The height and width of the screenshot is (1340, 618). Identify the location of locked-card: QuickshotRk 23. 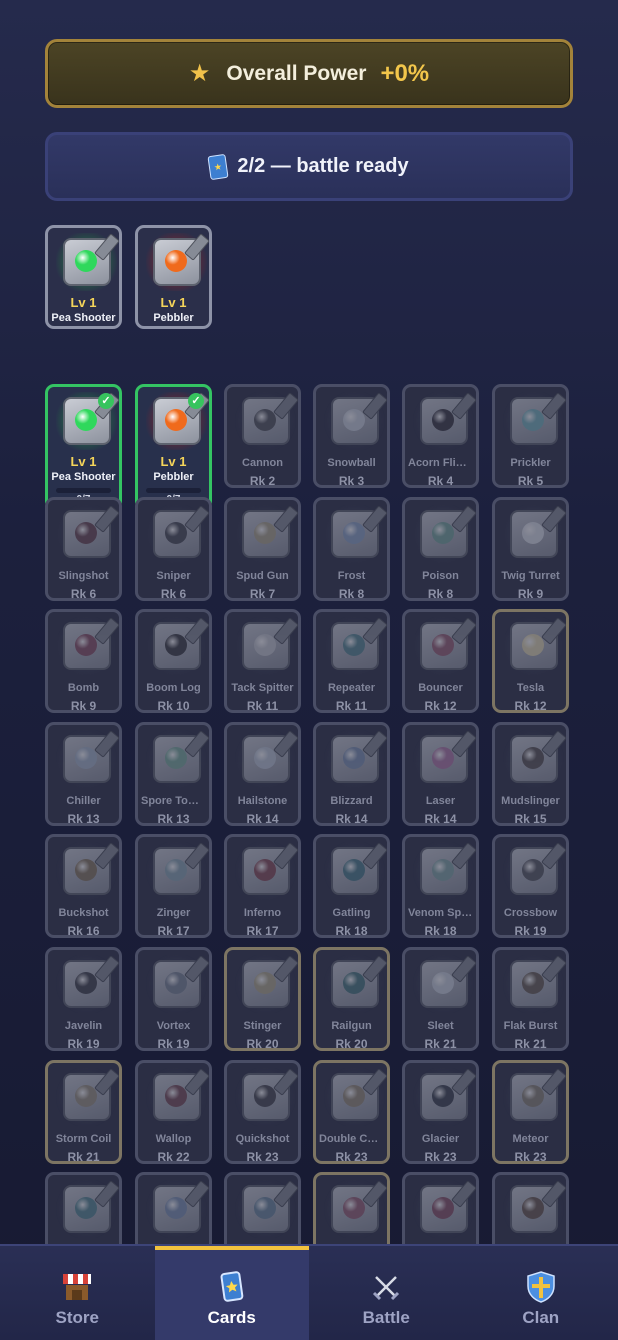
(262, 1112).